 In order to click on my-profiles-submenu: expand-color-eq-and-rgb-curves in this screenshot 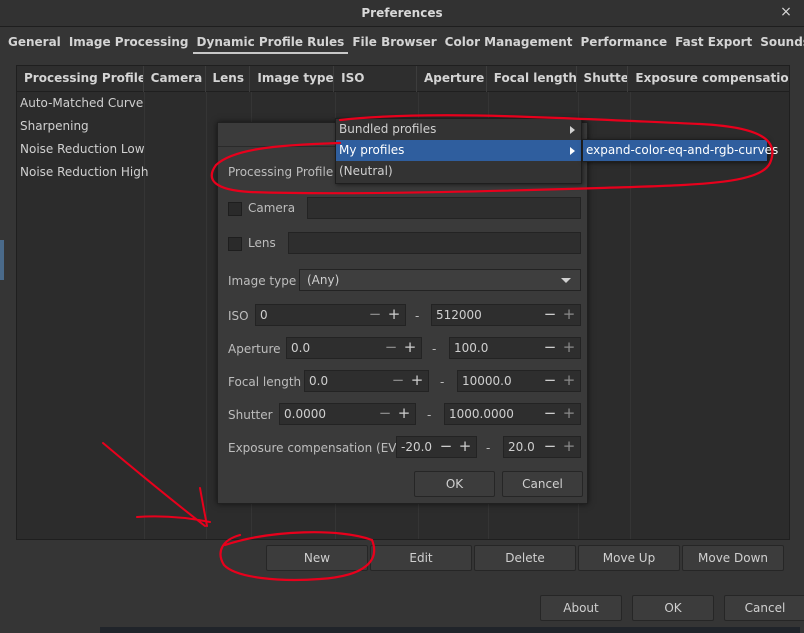, I will do `click(680, 150)`.